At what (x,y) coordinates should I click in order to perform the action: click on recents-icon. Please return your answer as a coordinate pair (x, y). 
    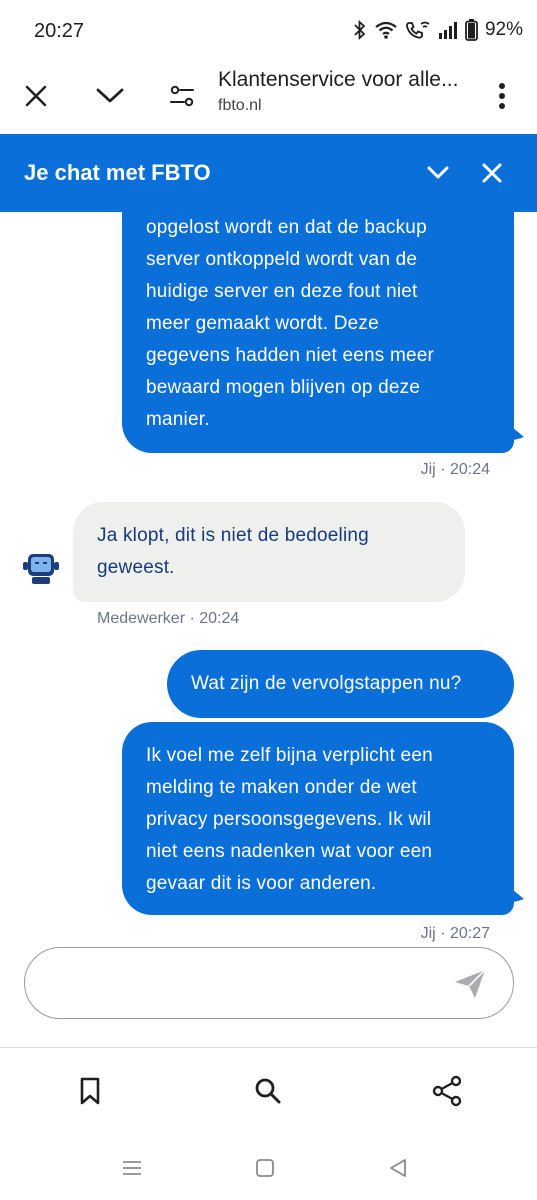
    Looking at the image, I should click on (132, 1168).